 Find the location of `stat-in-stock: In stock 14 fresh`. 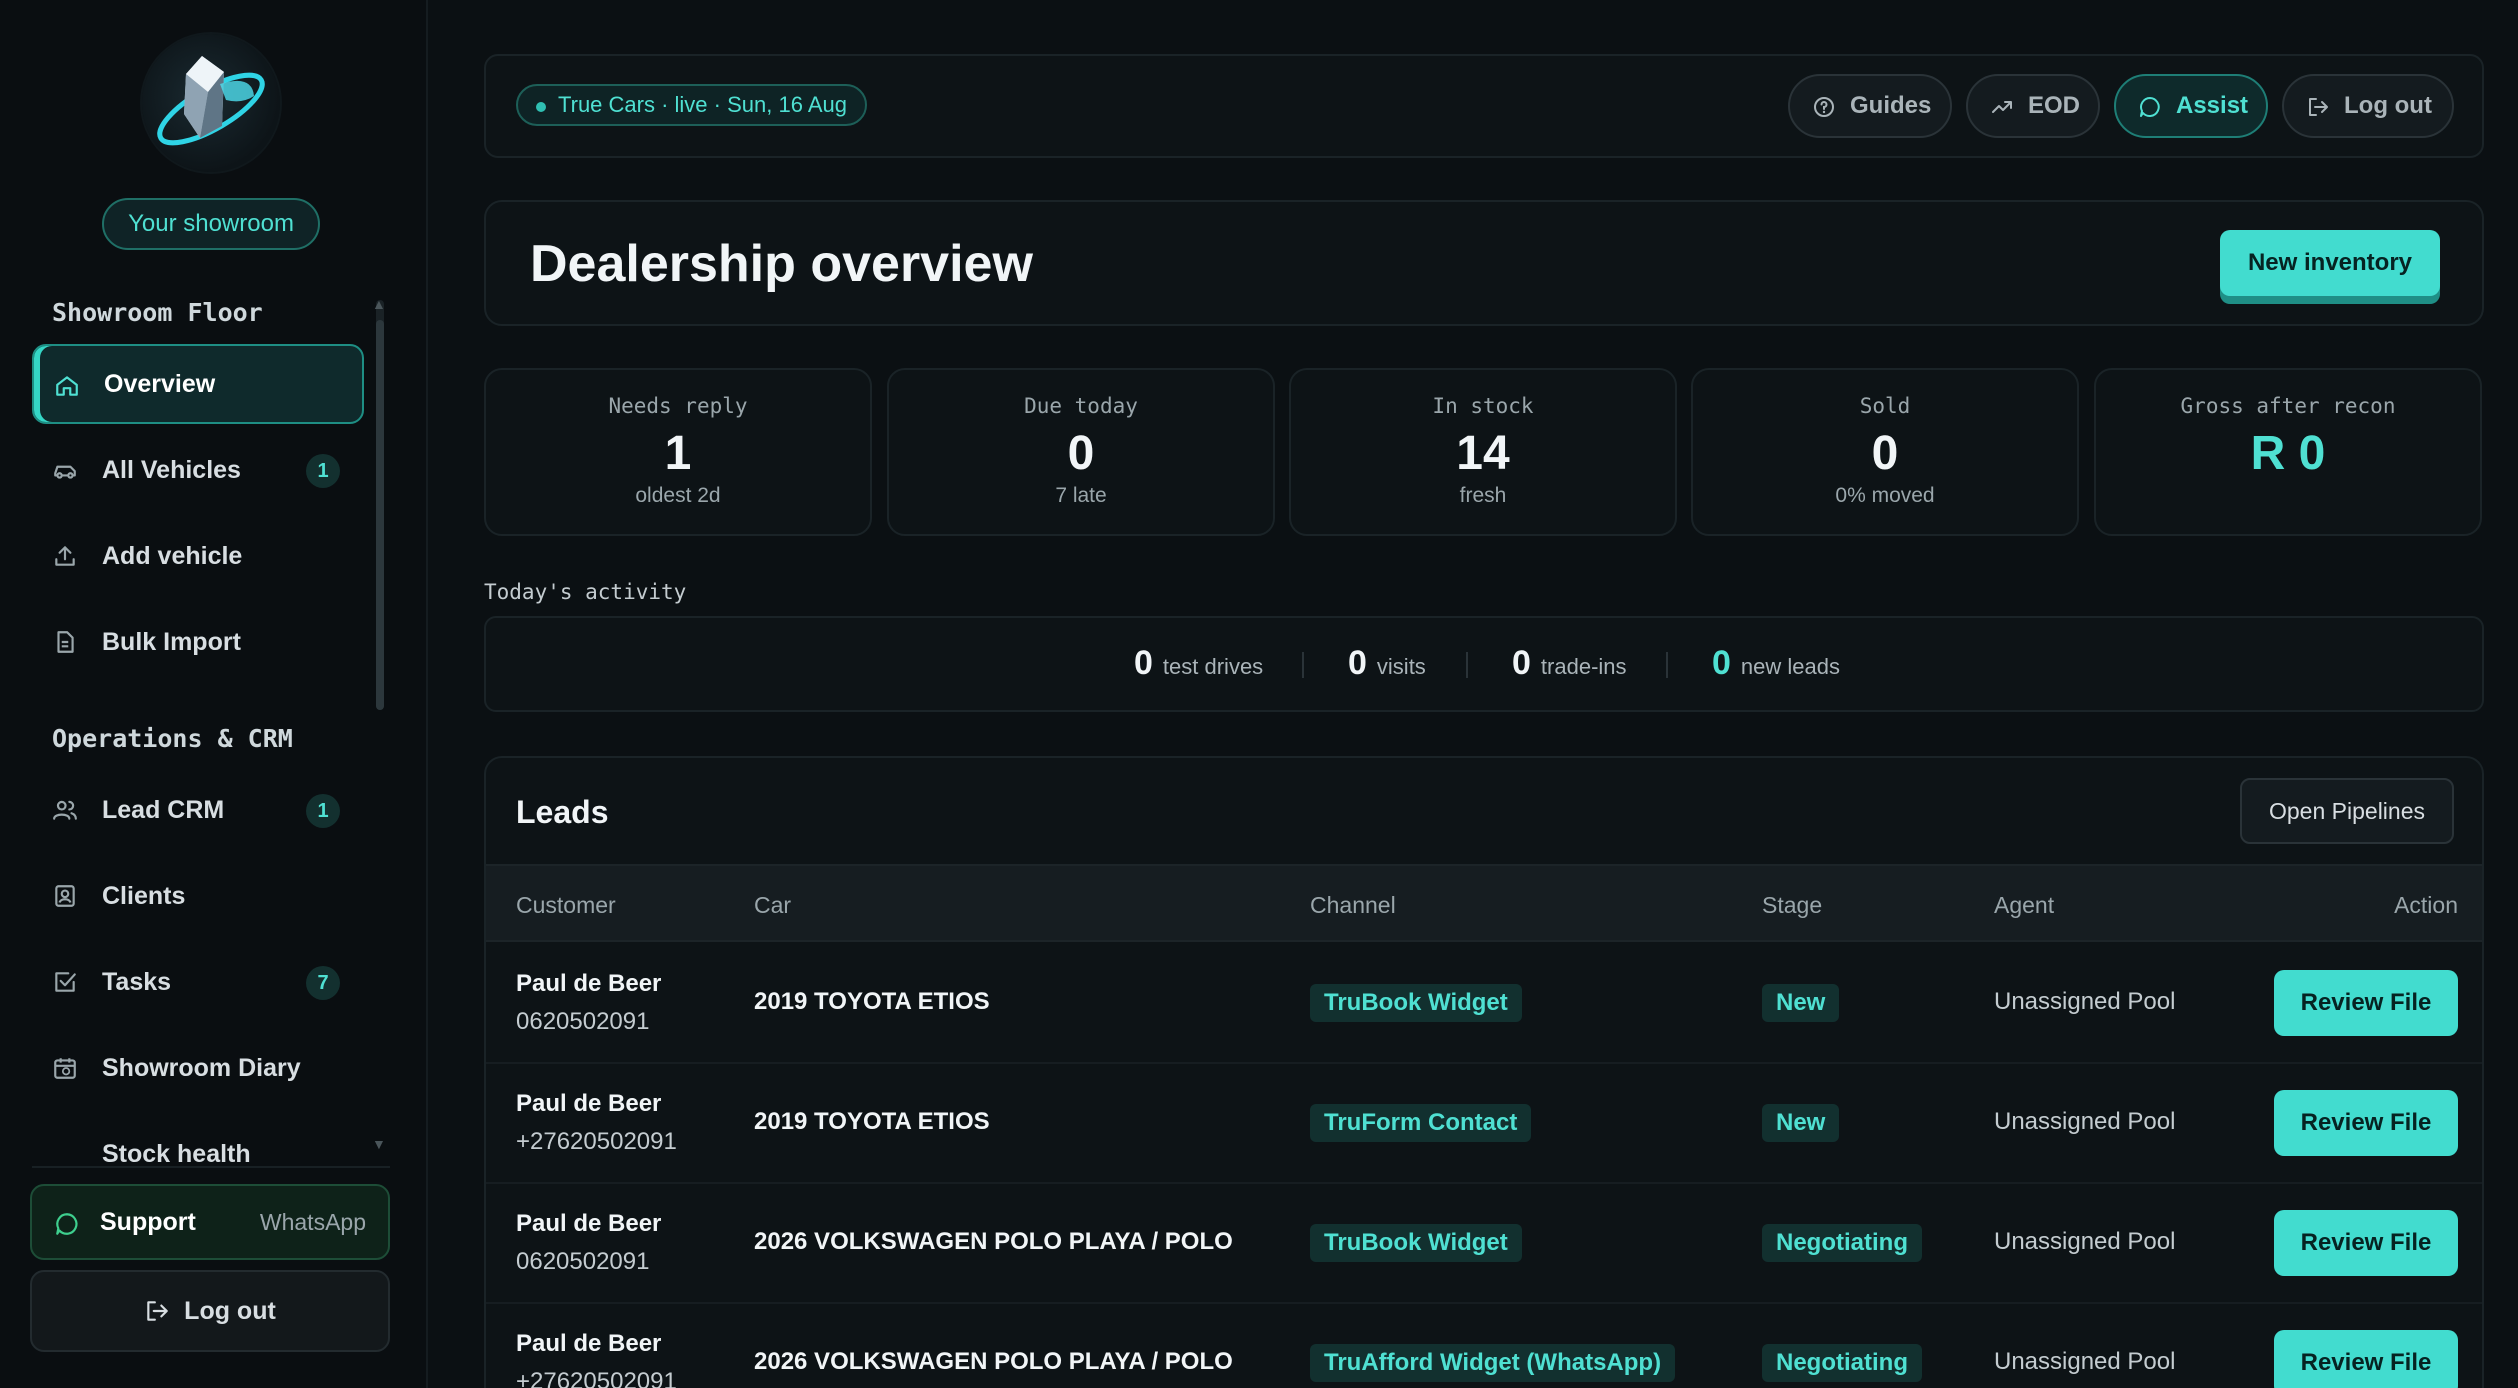

stat-in-stock: In stock 14 fresh is located at coordinates (1483, 452).